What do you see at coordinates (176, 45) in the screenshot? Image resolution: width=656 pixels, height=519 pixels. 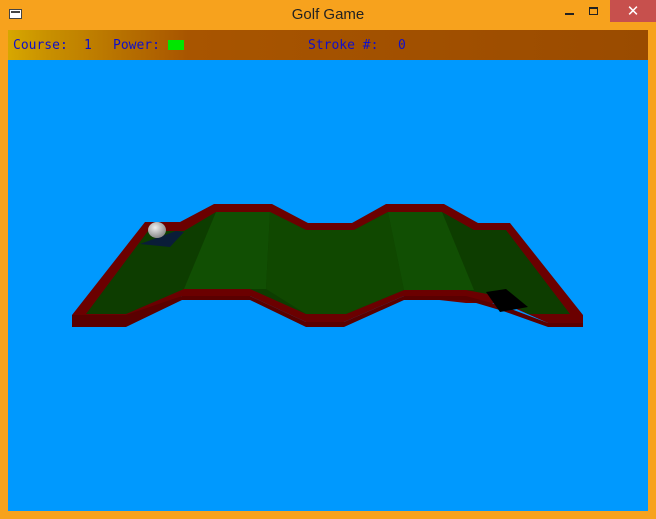 I see `power-meter` at bounding box center [176, 45].